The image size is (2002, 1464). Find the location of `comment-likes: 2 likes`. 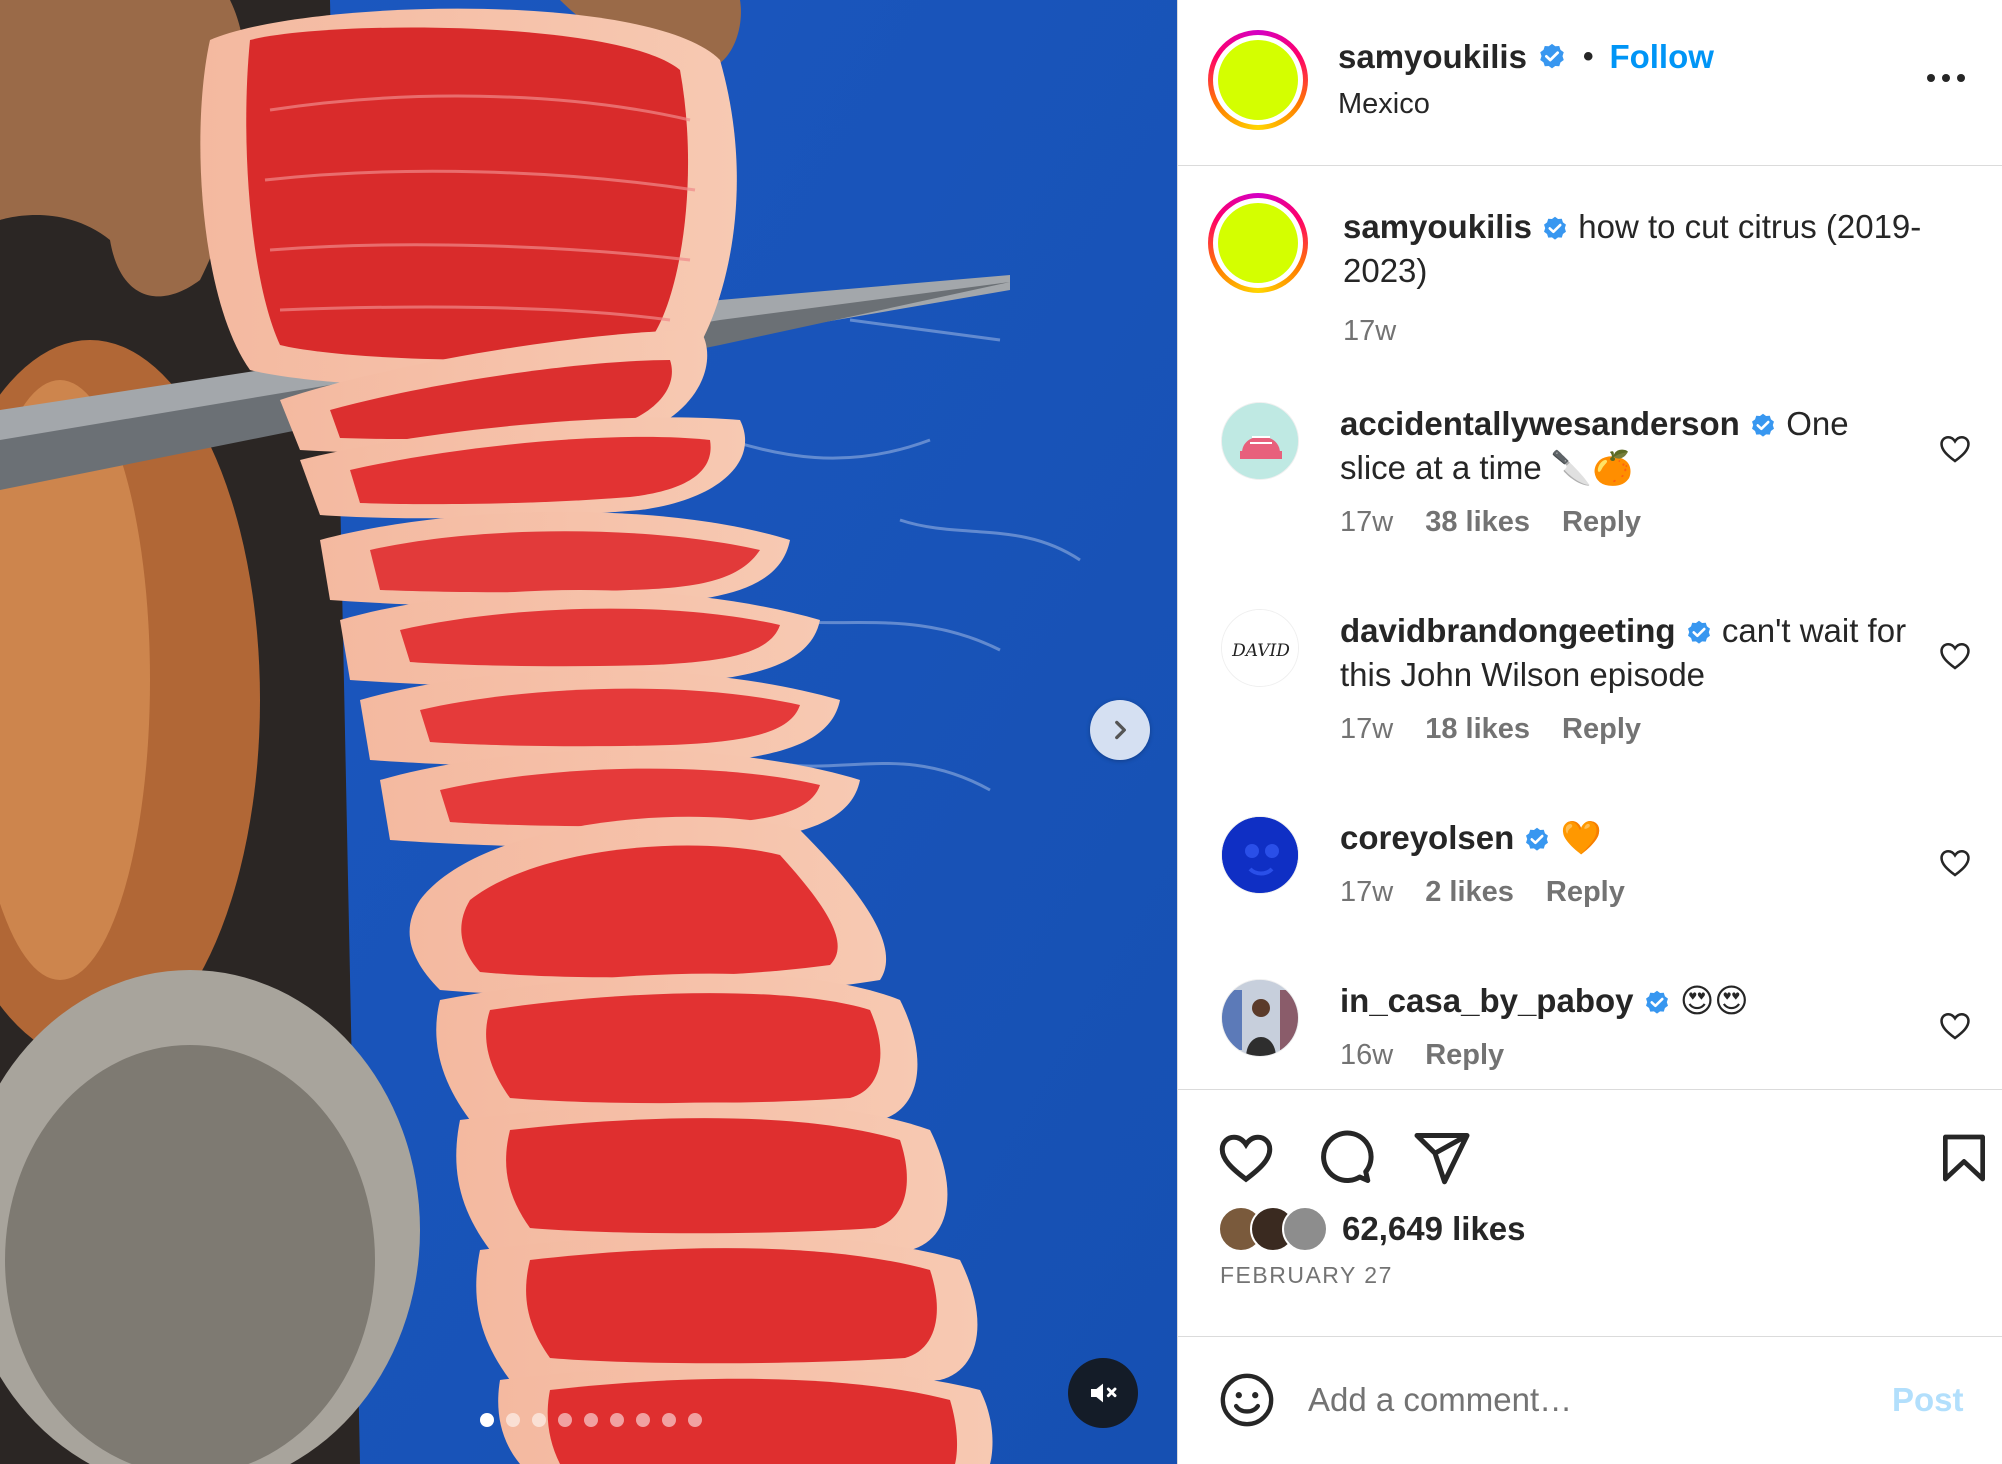

comment-likes: 2 likes is located at coordinates (1469, 892).